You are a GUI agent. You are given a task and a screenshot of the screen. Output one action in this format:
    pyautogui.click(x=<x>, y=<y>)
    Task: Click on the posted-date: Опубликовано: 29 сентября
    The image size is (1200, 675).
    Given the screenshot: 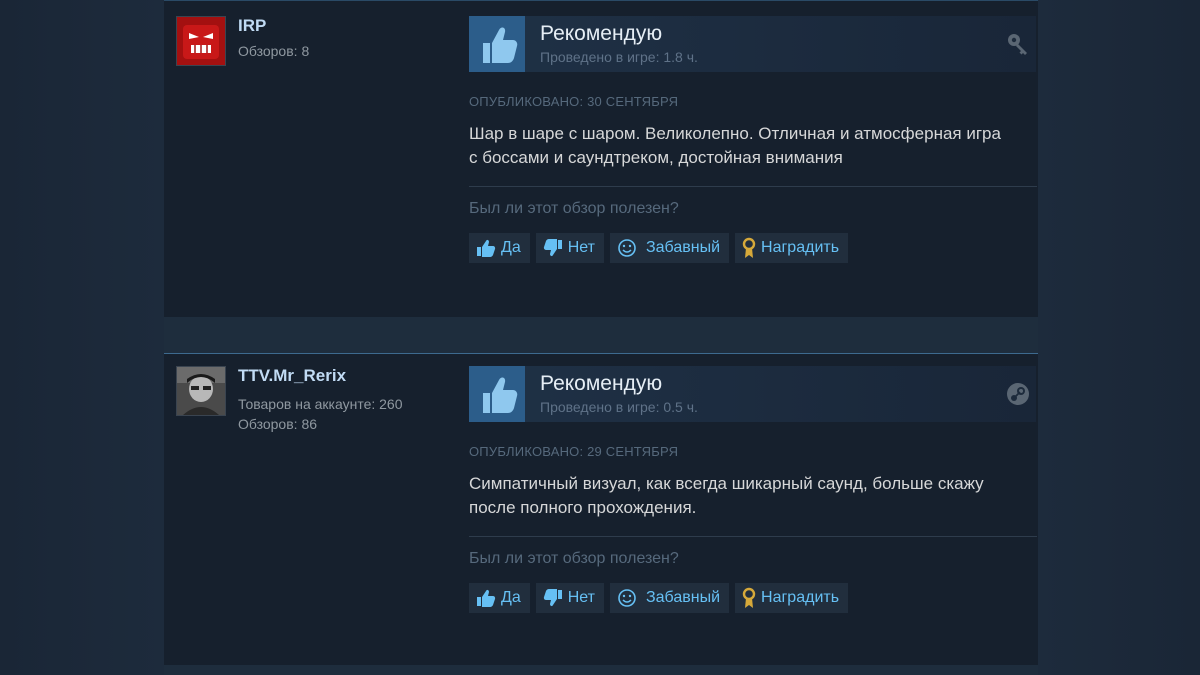 What is the action you would take?
    pyautogui.click(x=574, y=451)
    